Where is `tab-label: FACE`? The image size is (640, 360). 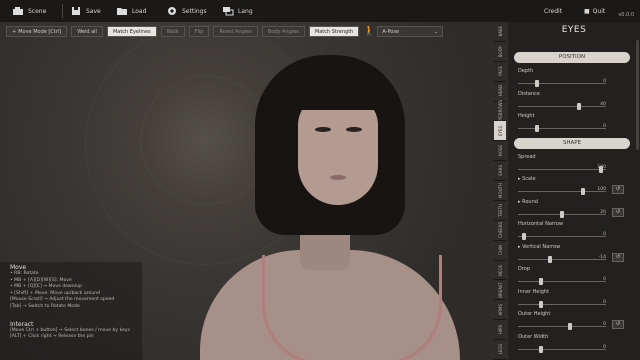
tab-label: FACE is located at coordinates (500, 71).